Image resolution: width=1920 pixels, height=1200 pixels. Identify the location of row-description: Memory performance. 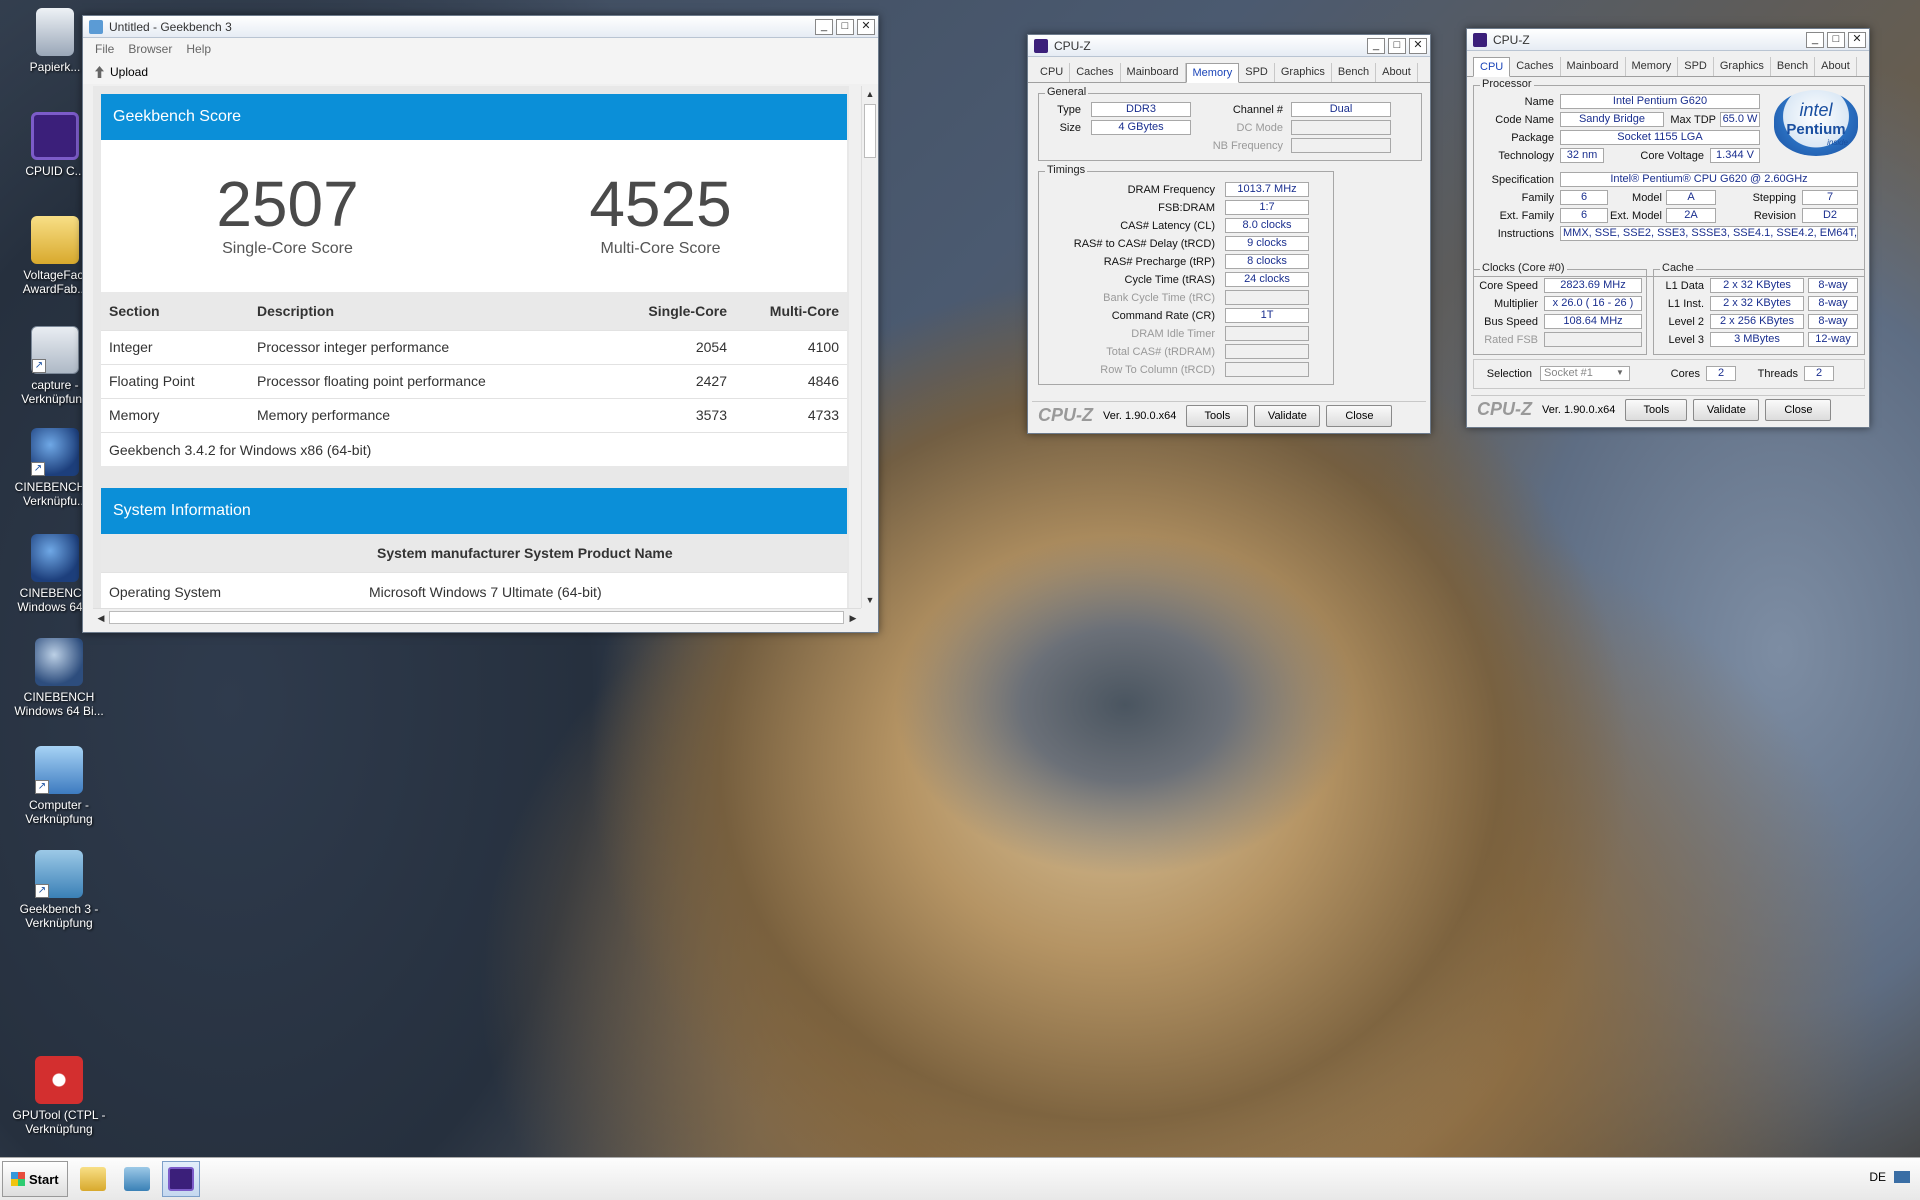
(432, 414).